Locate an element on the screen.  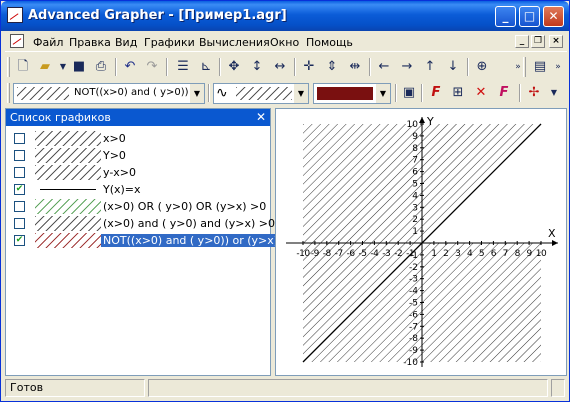
graph-label: (x>0) OR ( y>0) OR (y>x) >0 is located at coordinates (185, 206).